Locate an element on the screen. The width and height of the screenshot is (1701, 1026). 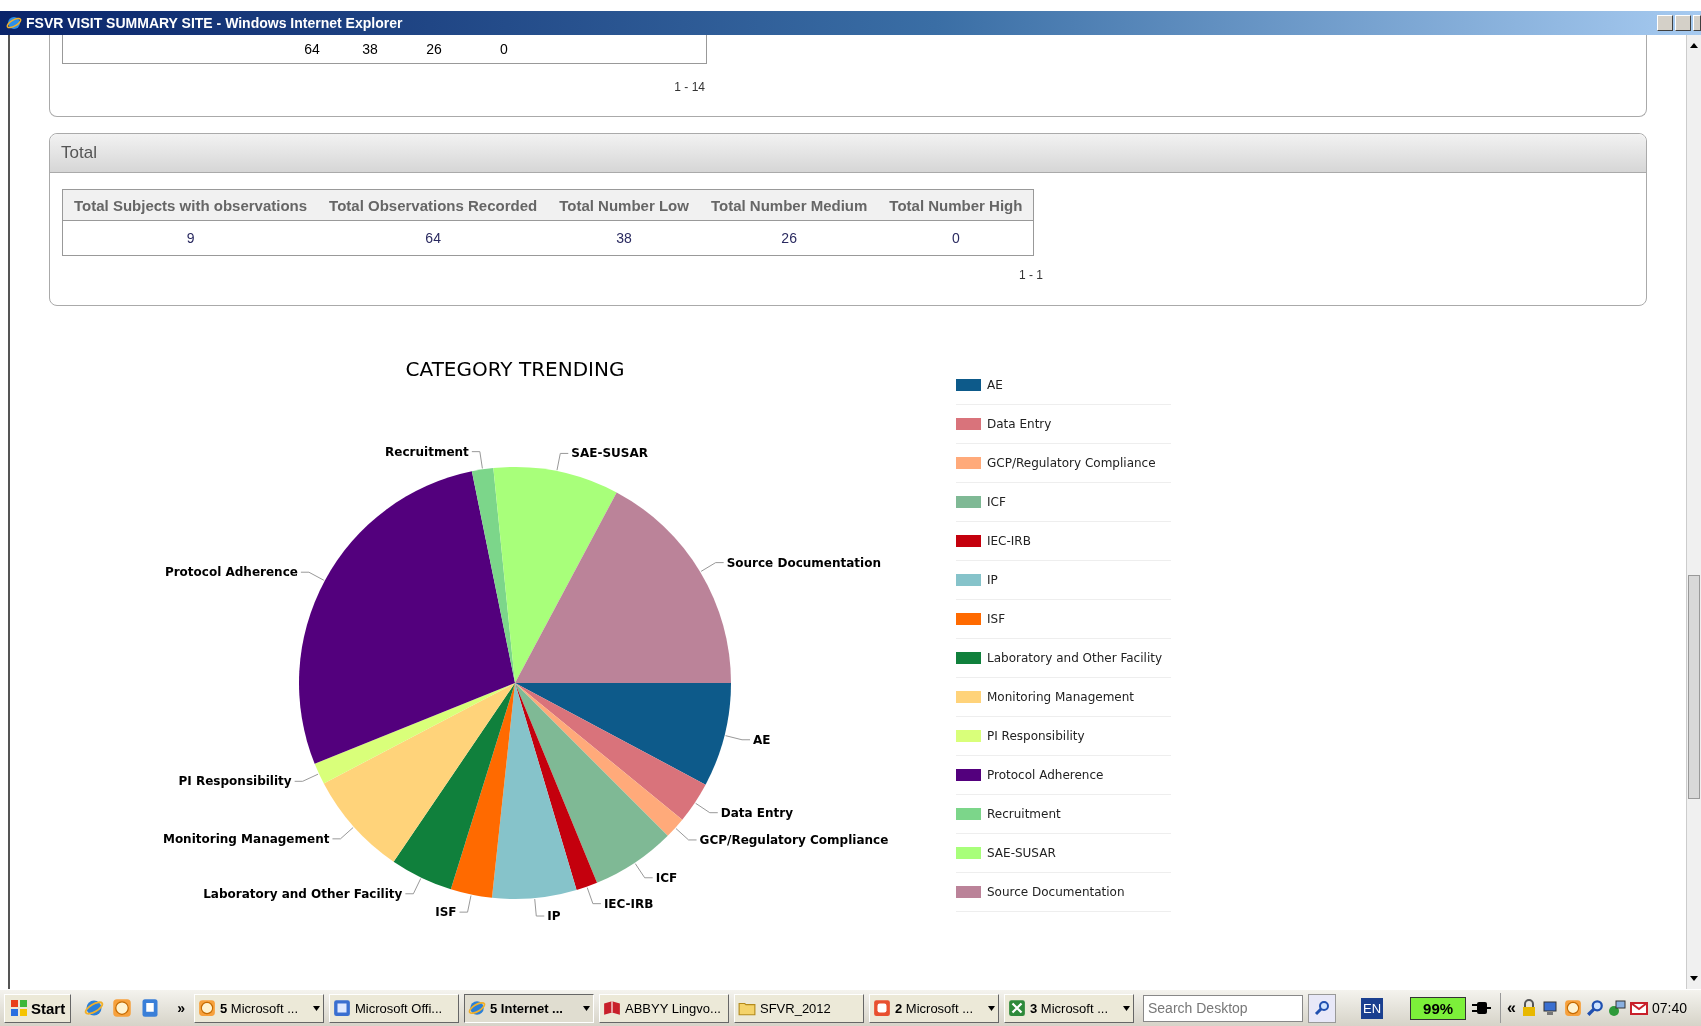
maximize-button is located at coordinates (1683, 23).